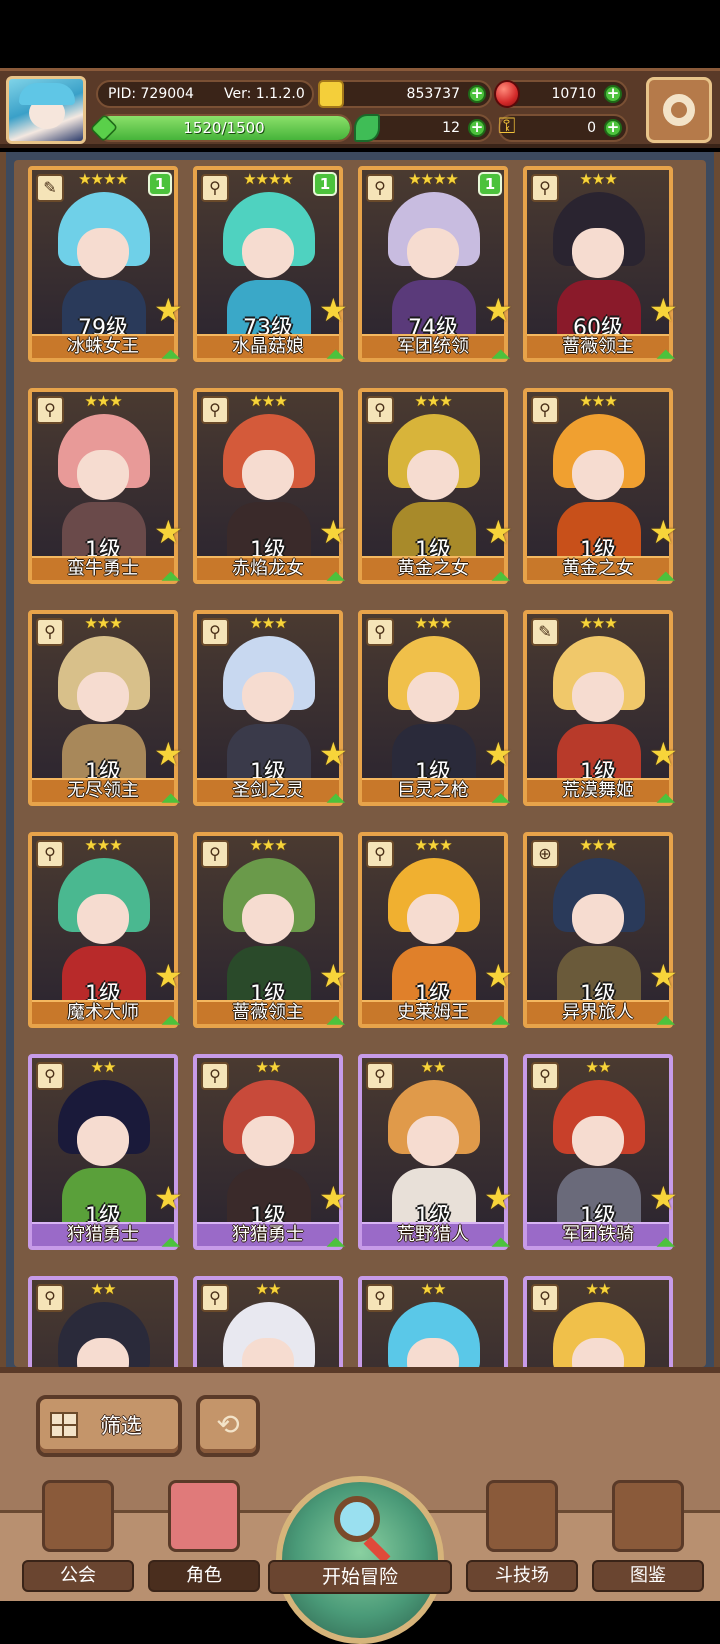 Image resolution: width=720 pixels, height=1644 pixels. What do you see at coordinates (204, 1540) in the screenshot?
I see `nav-character: 角色` at bounding box center [204, 1540].